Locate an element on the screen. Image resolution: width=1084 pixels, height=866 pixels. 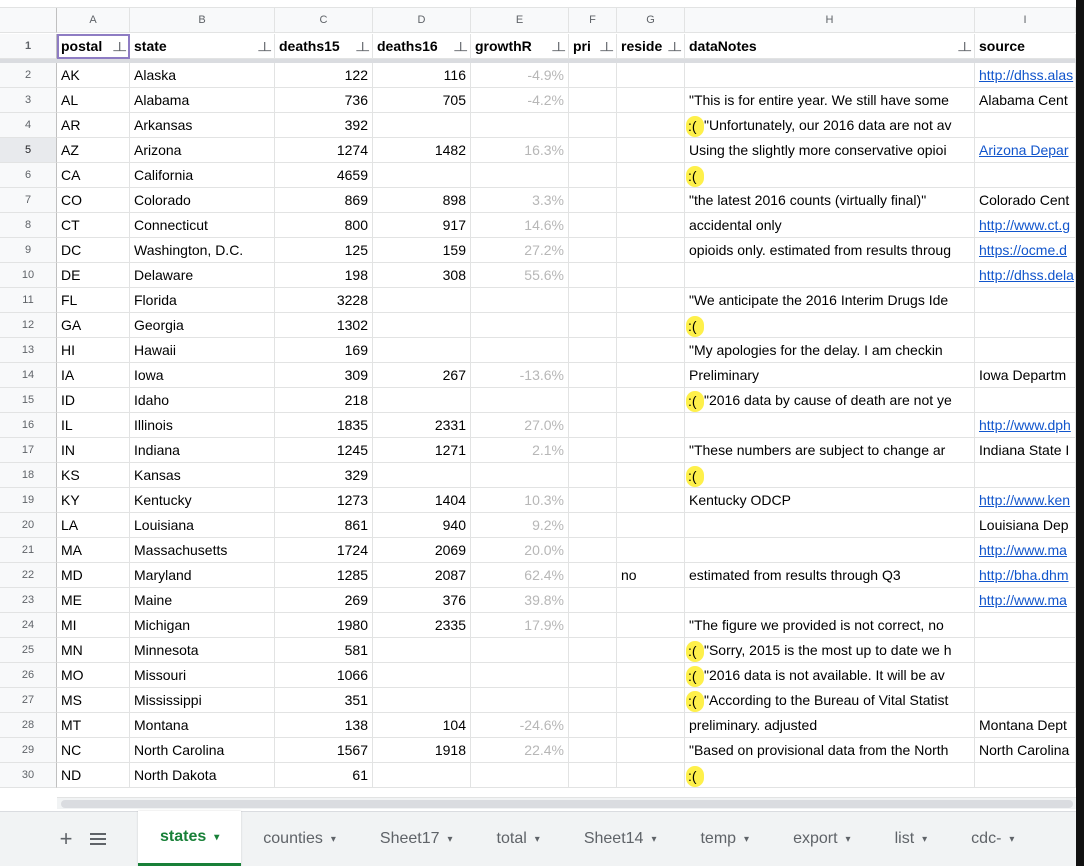
cell-d15: 1980 is located at coordinates (324, 625).